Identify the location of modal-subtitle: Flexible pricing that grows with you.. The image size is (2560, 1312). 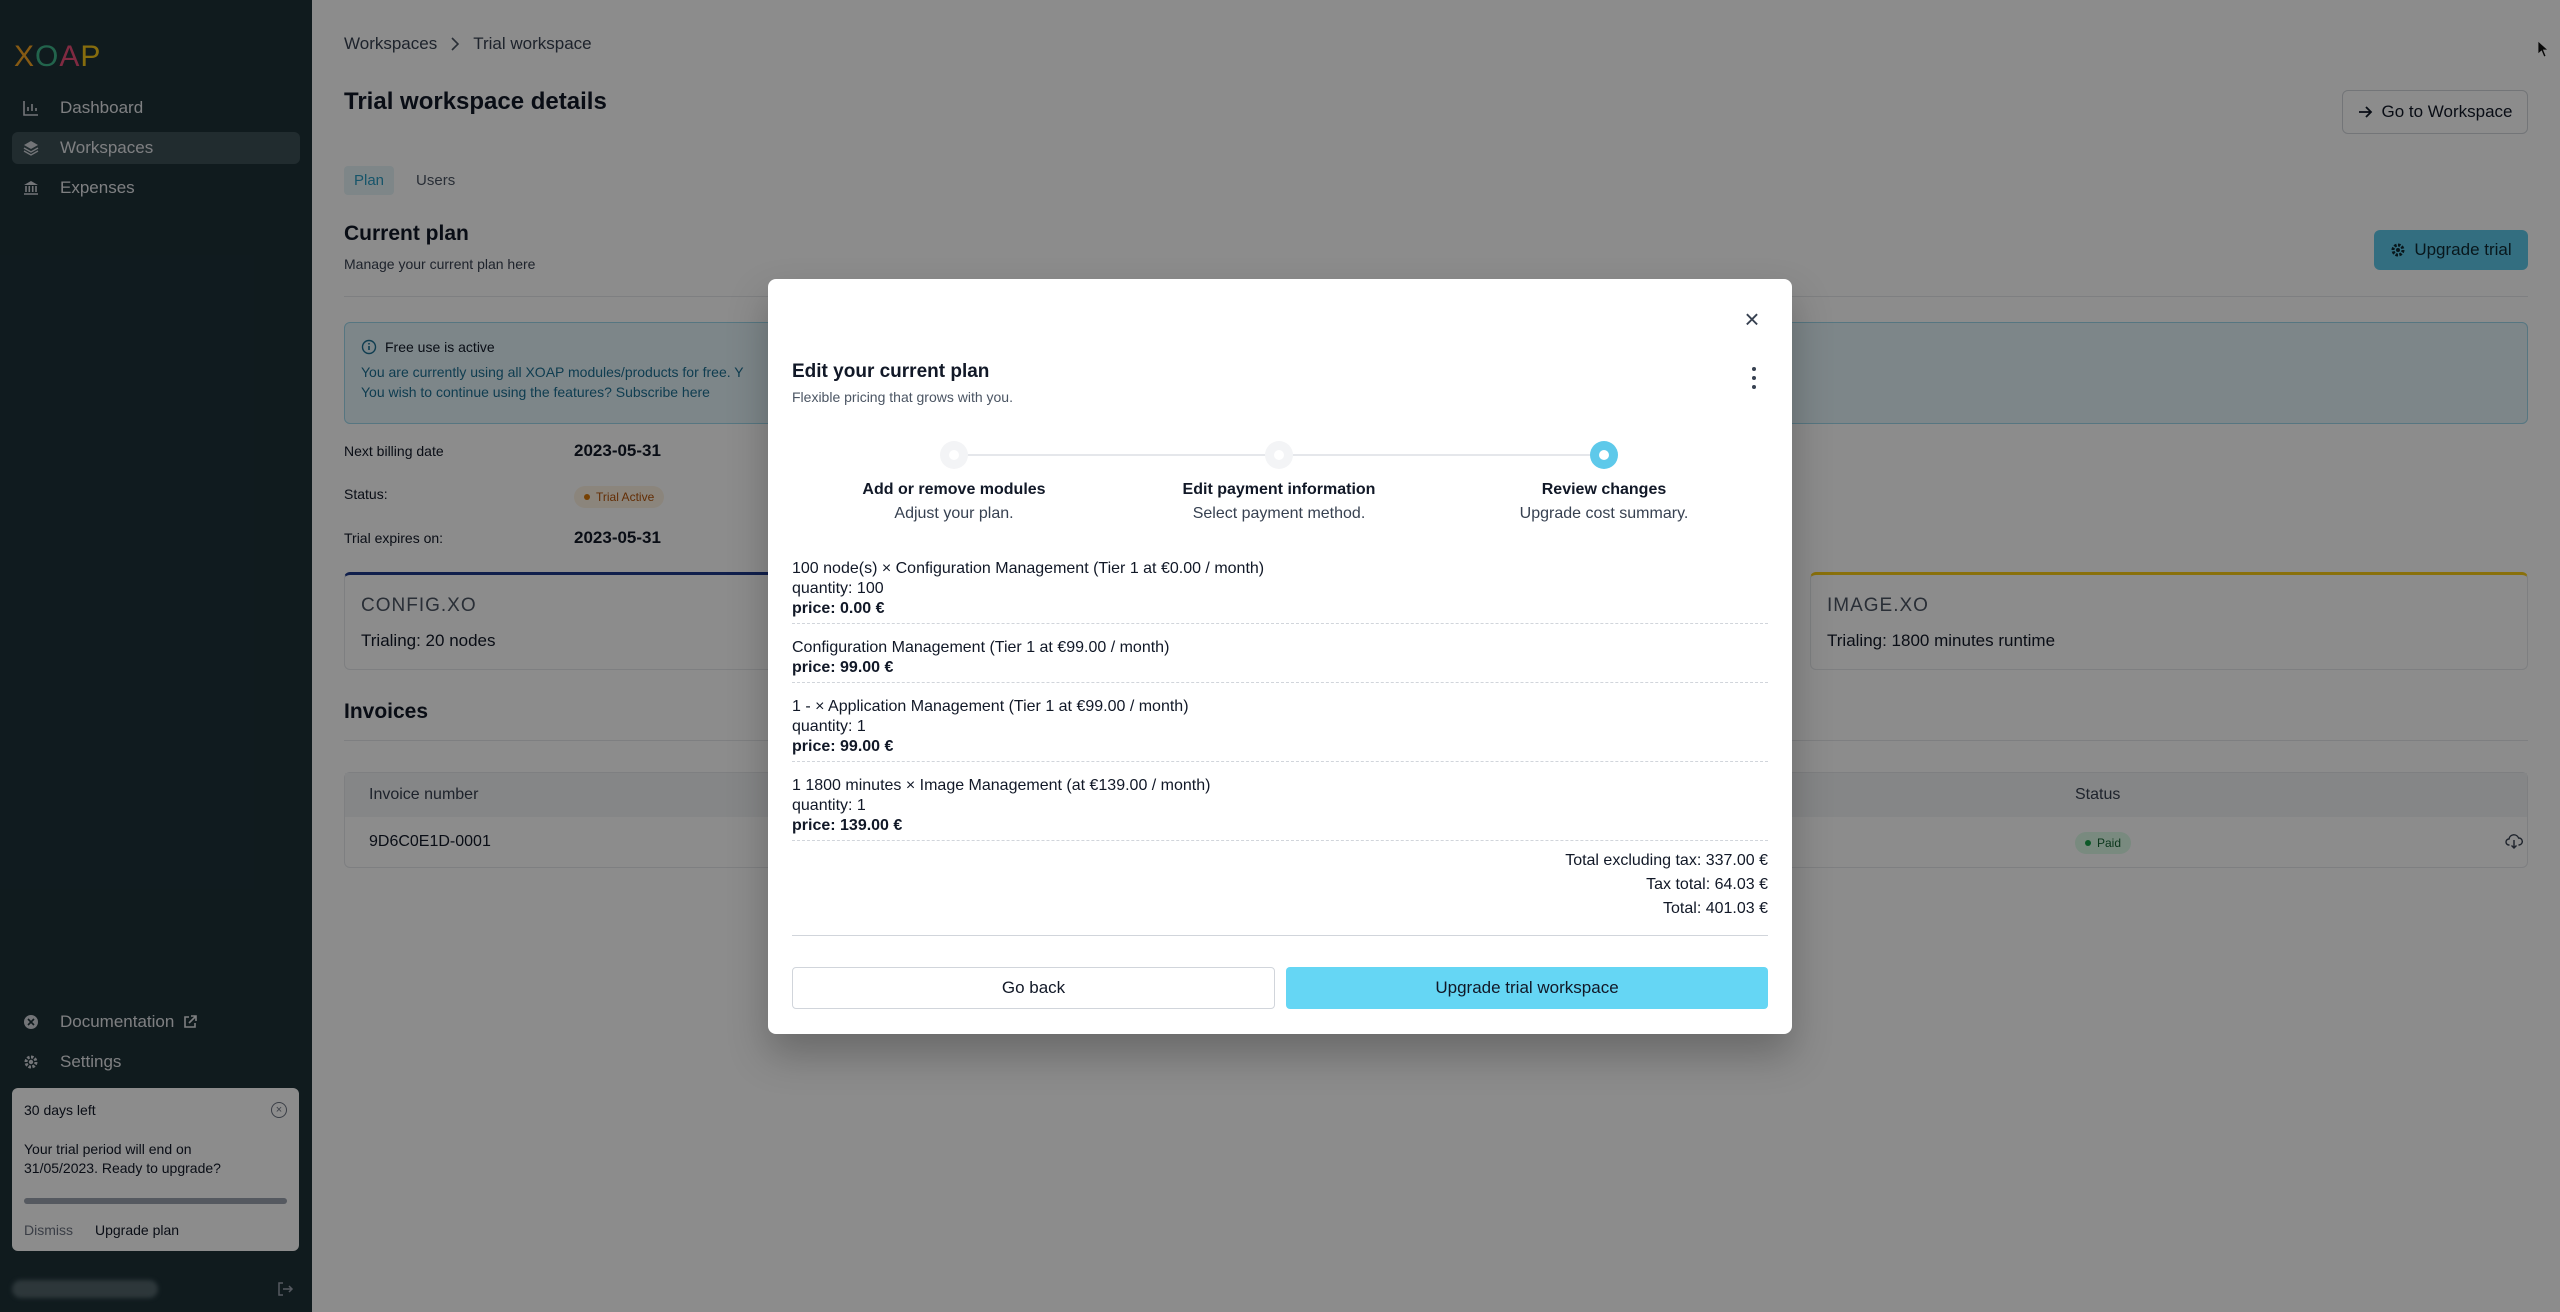
(902, 397).